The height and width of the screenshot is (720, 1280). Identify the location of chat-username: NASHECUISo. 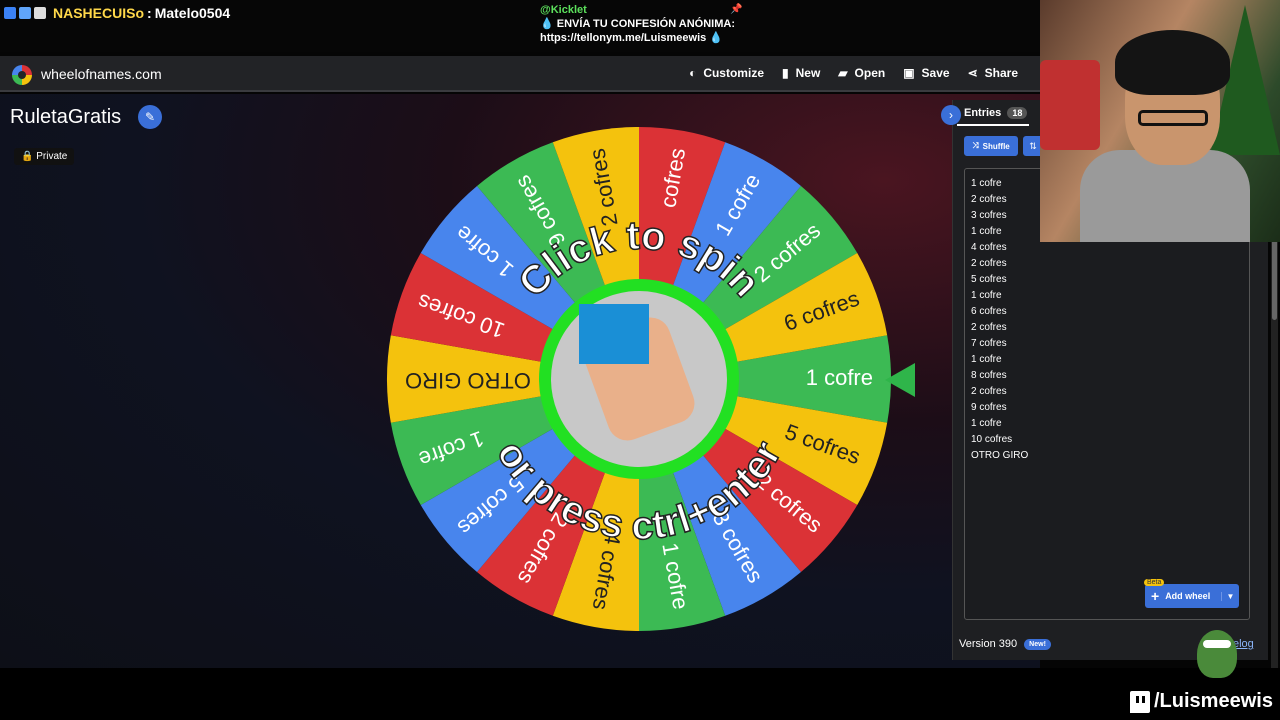
(99, 13).